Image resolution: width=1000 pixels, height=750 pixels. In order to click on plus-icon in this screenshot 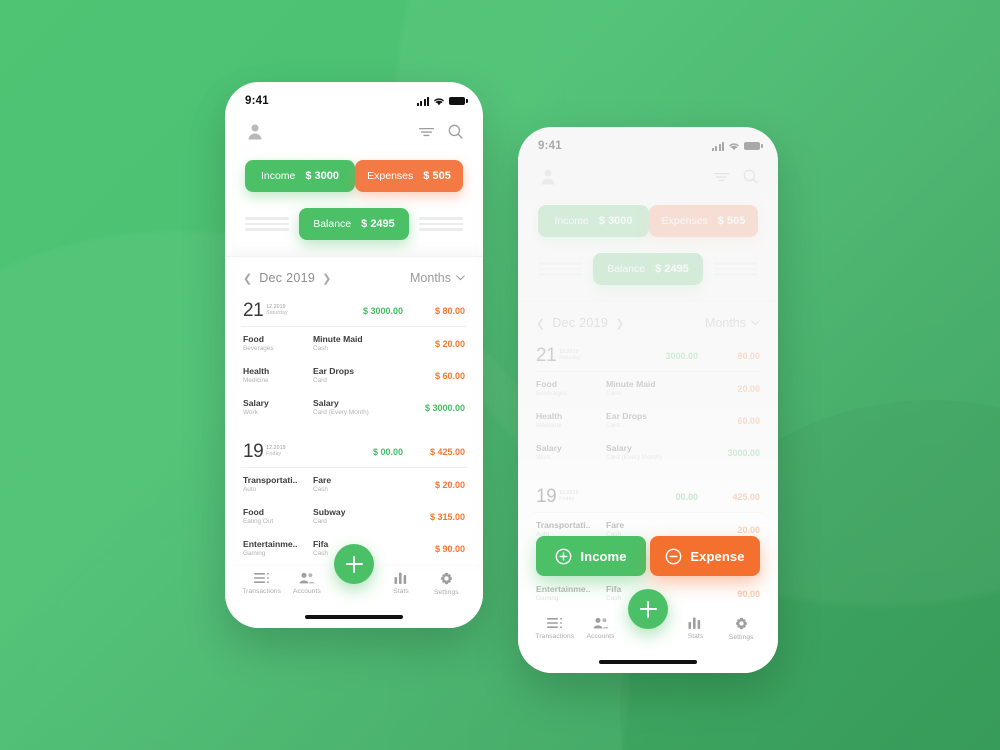, I will do `click(354, 564)`.